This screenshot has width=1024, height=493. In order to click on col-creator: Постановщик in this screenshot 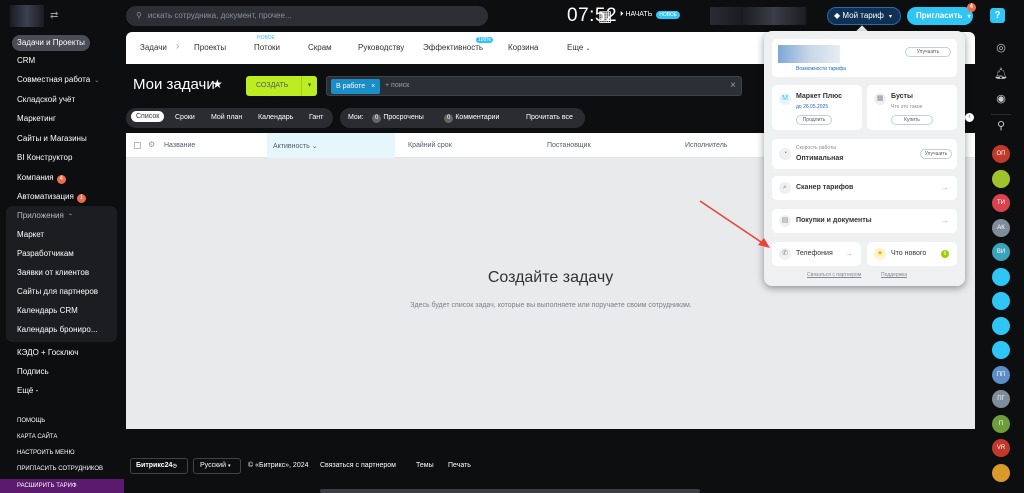, I will do `click(569, 145)`.